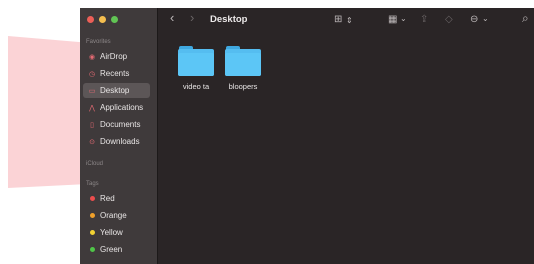 The image size is (534, 264). Describe the element at coordinates (403, 19) in the screenshot. I see `group-chevron-icon: ⌄` at that location.